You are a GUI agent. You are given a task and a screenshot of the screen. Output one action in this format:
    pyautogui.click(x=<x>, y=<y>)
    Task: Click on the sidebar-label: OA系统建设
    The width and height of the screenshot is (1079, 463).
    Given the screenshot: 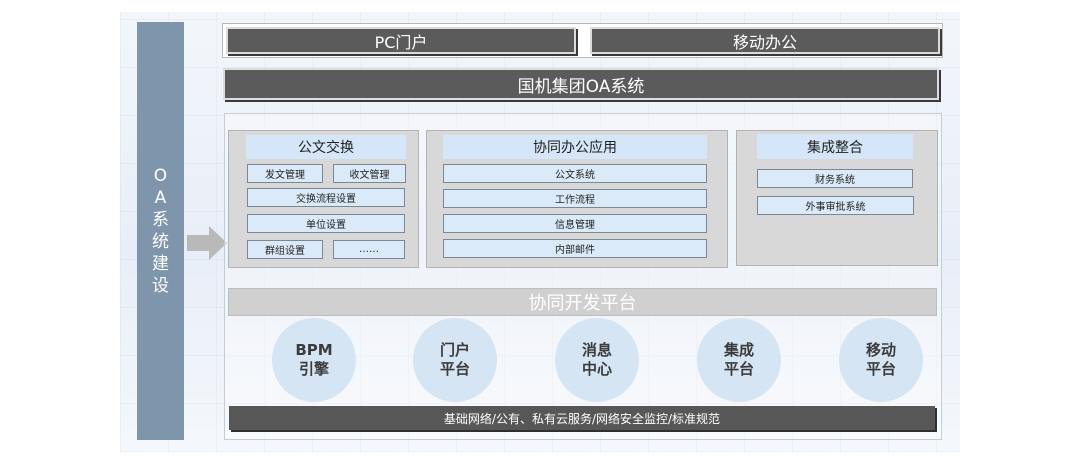 What is the action you would take?
    pyautogui.click(x=160, y=231)
    